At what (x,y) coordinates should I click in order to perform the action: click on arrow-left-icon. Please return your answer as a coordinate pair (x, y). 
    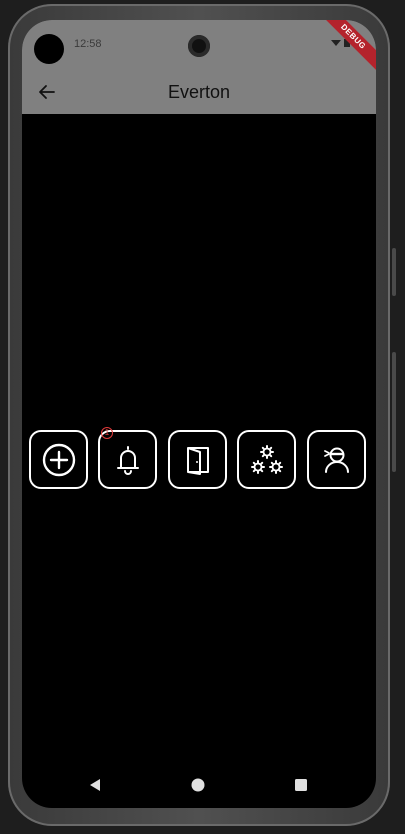
    Looking at the image, I should click on (47, 92).